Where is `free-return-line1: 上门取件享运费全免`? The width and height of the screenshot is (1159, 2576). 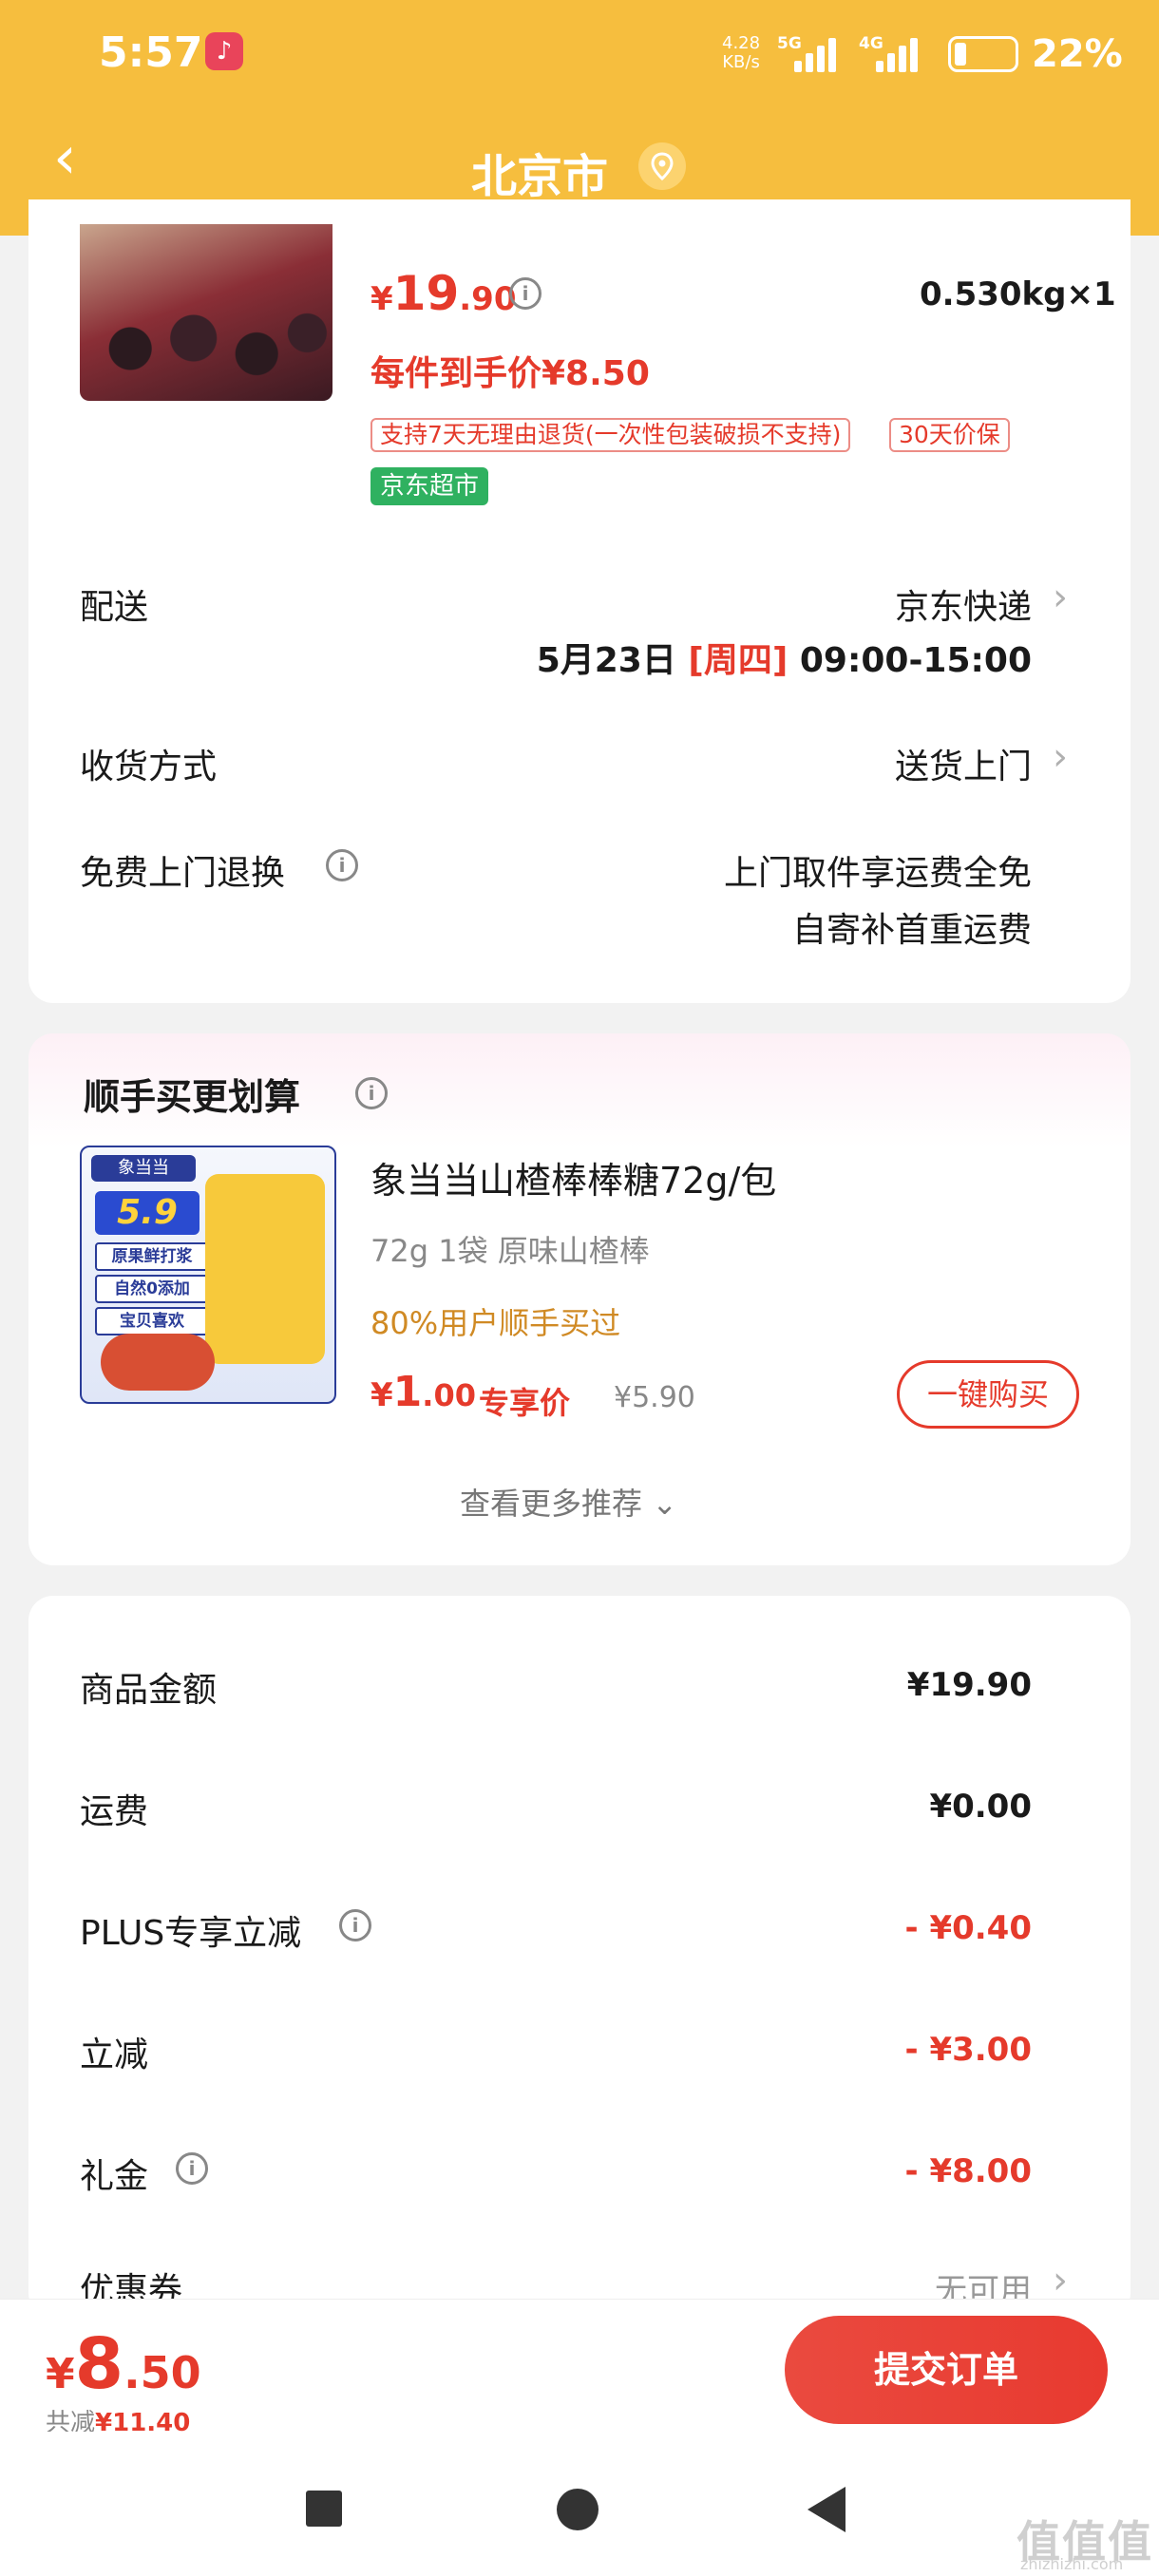 free-return-line1: 上门取件享运费全免 is located at coordinates (877, 873).